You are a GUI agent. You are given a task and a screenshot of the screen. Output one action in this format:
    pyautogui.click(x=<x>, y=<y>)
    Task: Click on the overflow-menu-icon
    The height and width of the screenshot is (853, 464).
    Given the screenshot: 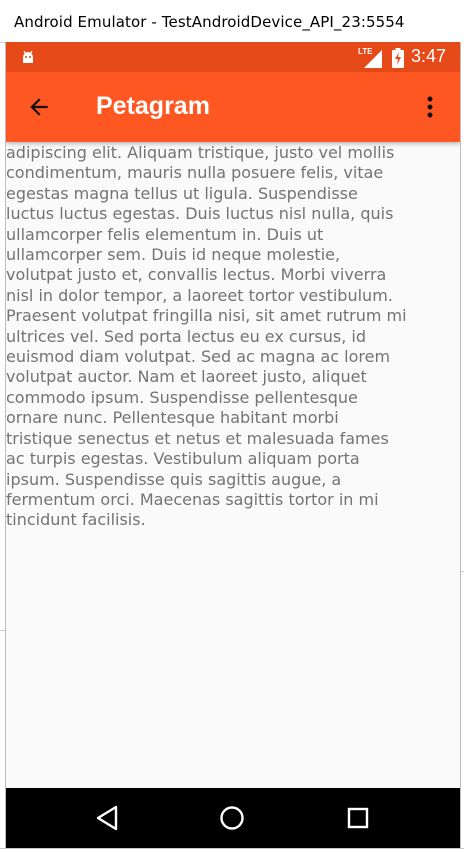 What is the action you would take?
    pyautogui.click(x=430, y=107)
    